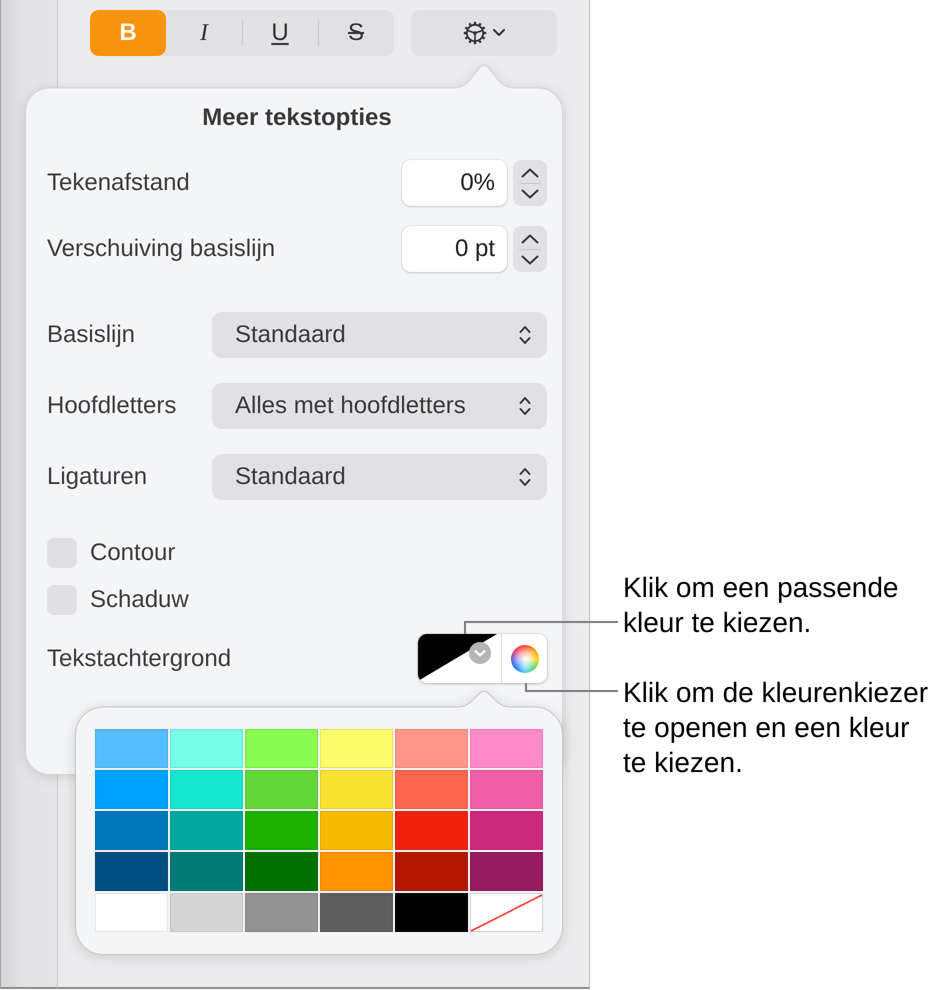  Describe the element at coordinates (133, 553) in the screenshot. I see `checkbox-label: Contour` at that location.